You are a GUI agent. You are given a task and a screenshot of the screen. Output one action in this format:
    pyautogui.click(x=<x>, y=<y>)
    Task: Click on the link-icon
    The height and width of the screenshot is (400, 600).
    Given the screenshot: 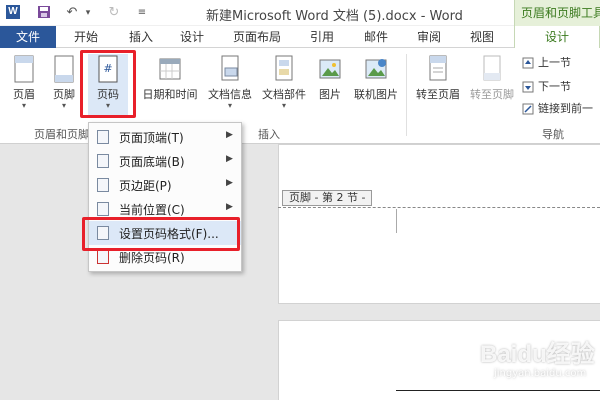 What is the action you would take?
    pyautogui.click(x=528, y=109)
    